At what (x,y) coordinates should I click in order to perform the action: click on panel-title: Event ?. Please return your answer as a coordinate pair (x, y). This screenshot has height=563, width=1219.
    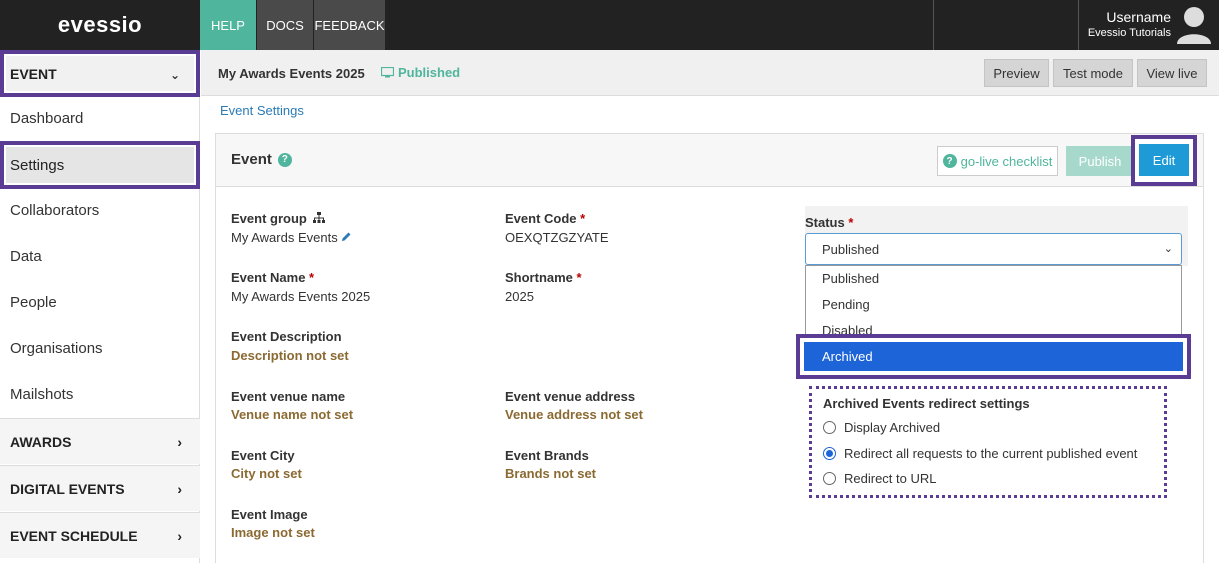
    Looking at the image, I should click on (261, 159).